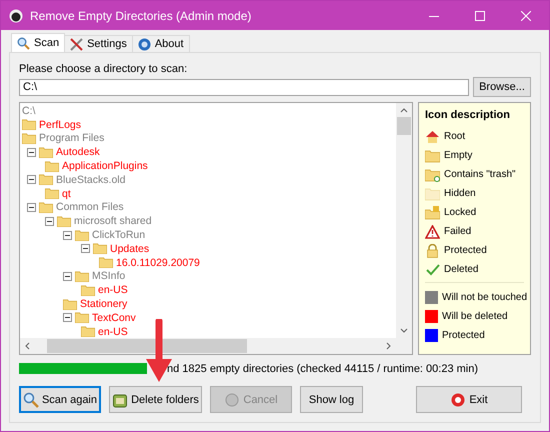  Describe the element at coordinates (109, 276) in the screenshot. I see `folder-name: MSInfo` at that location.